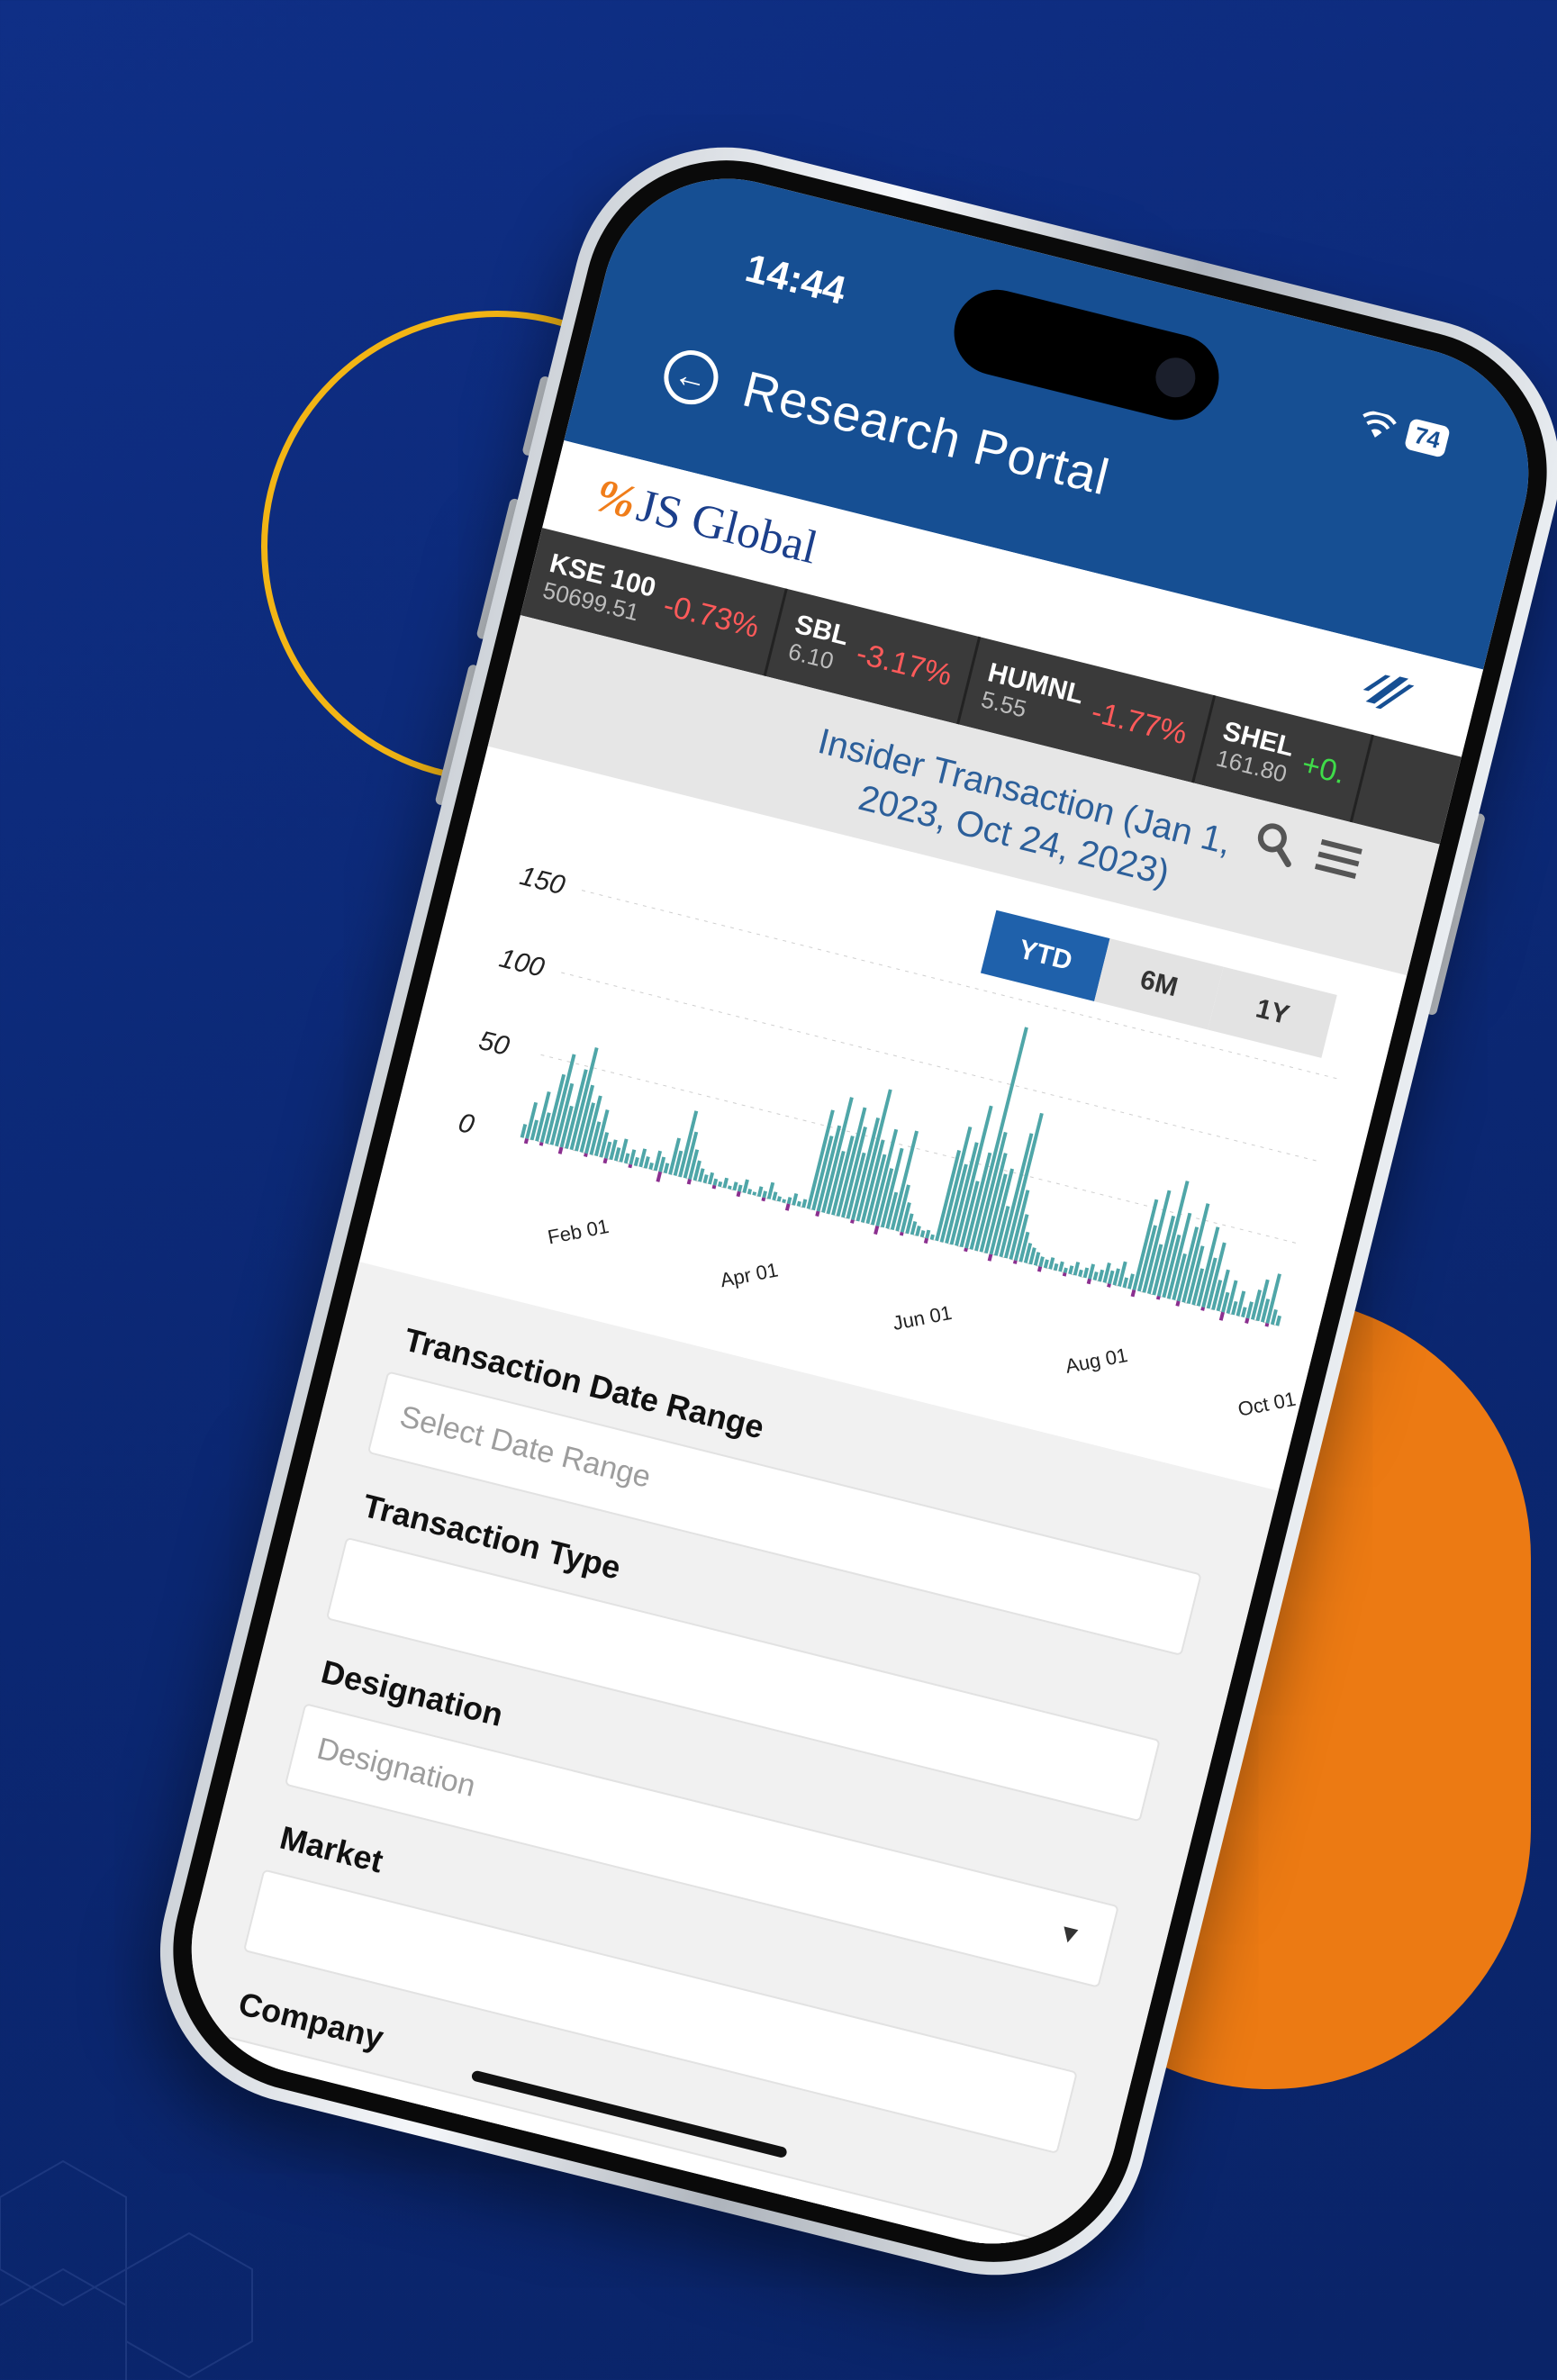 The image size is (1557, 2380). What do you see at coordinates (396, 1767) in the screenshot?
I see `designation-placeholder: Designation` at bounding box center [396, 1767].